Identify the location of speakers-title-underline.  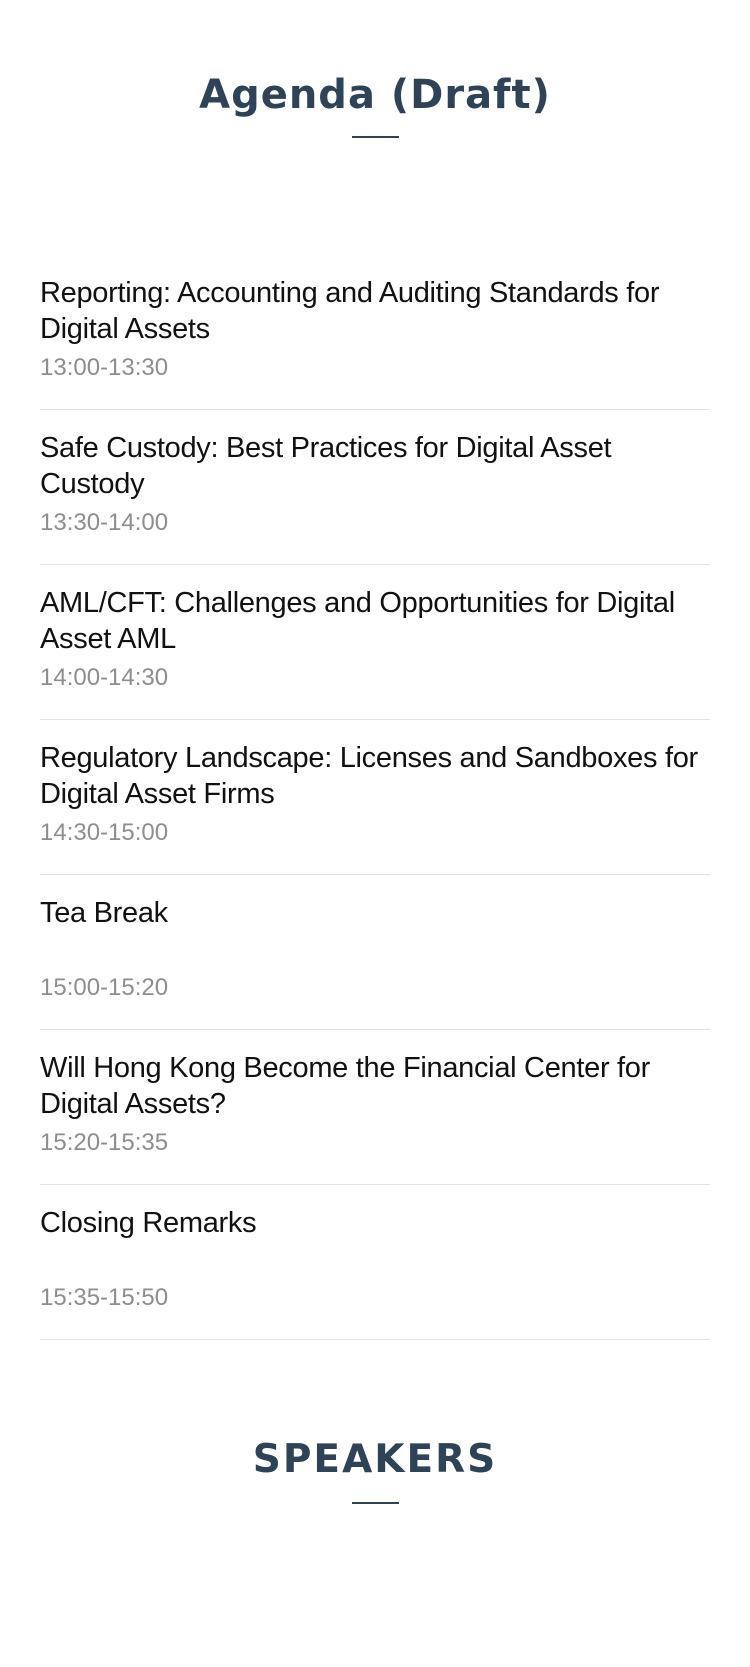
(375, 1503).